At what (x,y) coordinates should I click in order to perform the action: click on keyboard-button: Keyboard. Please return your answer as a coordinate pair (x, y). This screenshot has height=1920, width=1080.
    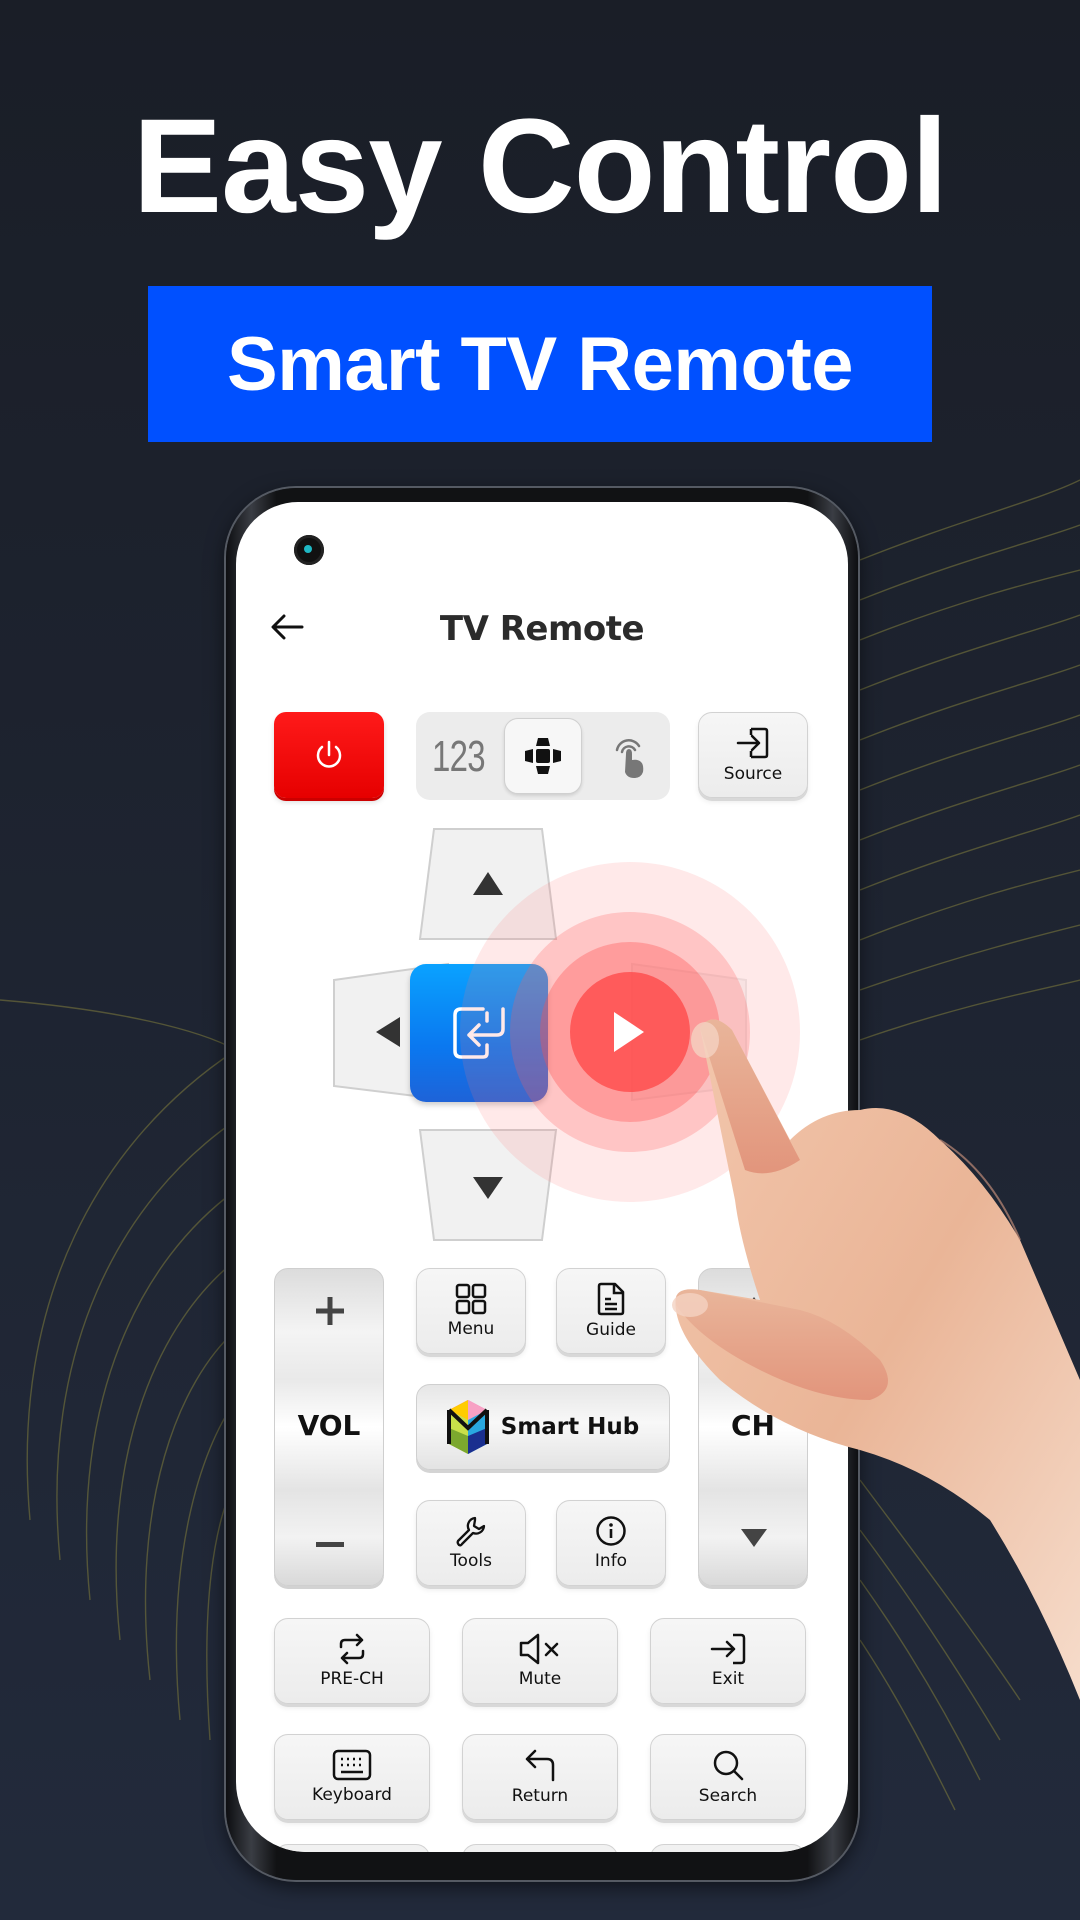
    Looking at the image, I should click on (352, 1777).